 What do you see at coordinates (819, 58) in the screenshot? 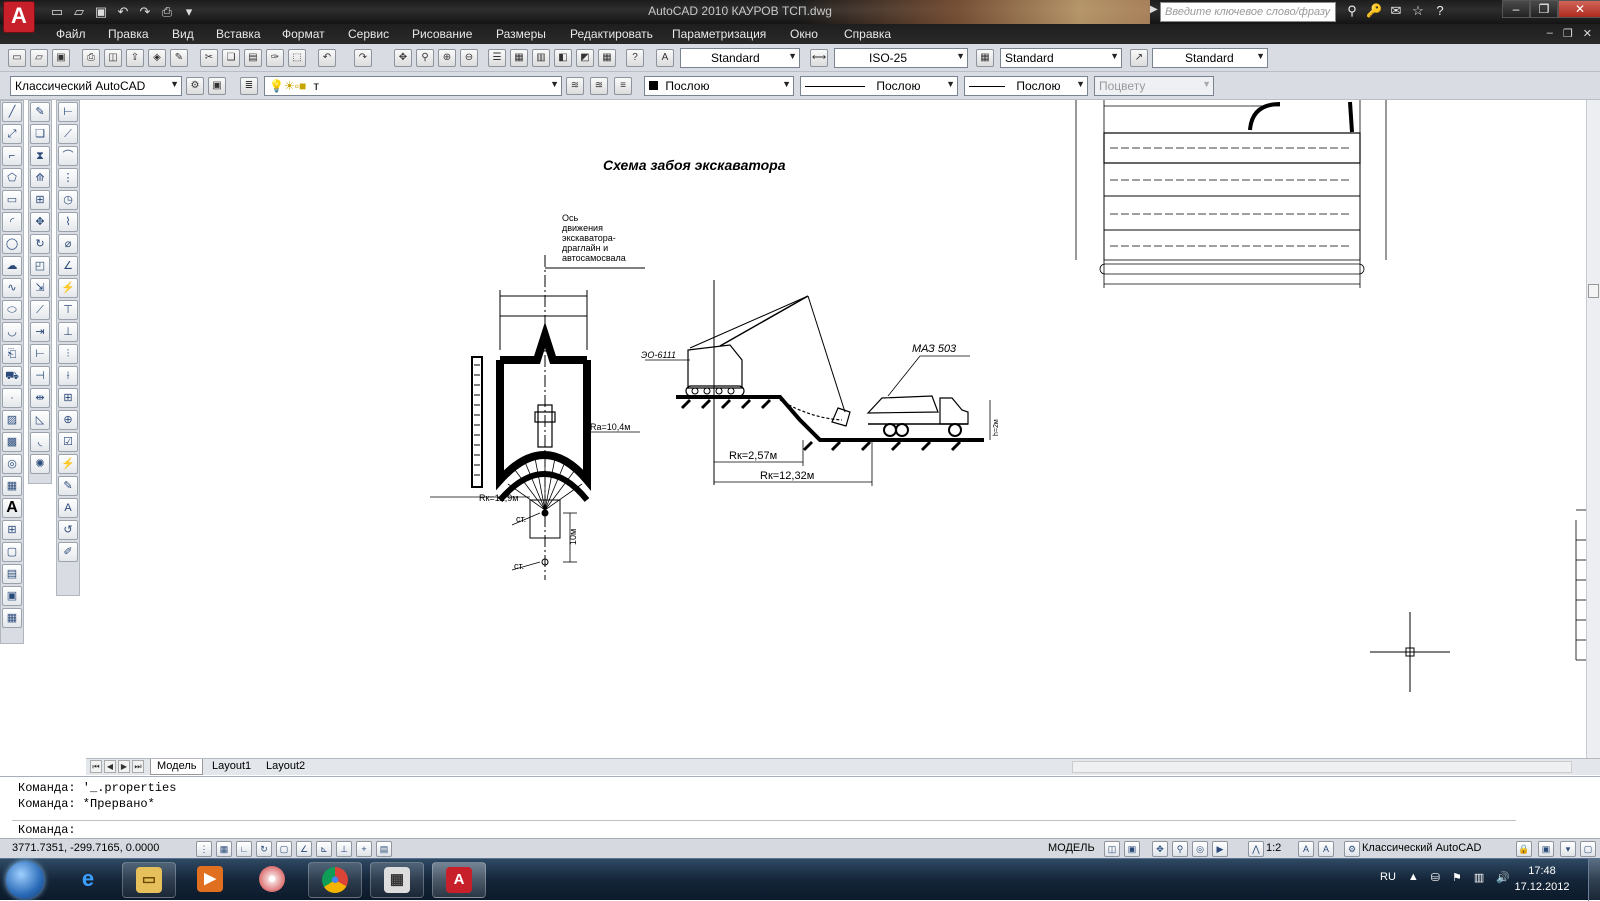
I see `dim-style-icon: ⟷` at bounding box center [819, 58].